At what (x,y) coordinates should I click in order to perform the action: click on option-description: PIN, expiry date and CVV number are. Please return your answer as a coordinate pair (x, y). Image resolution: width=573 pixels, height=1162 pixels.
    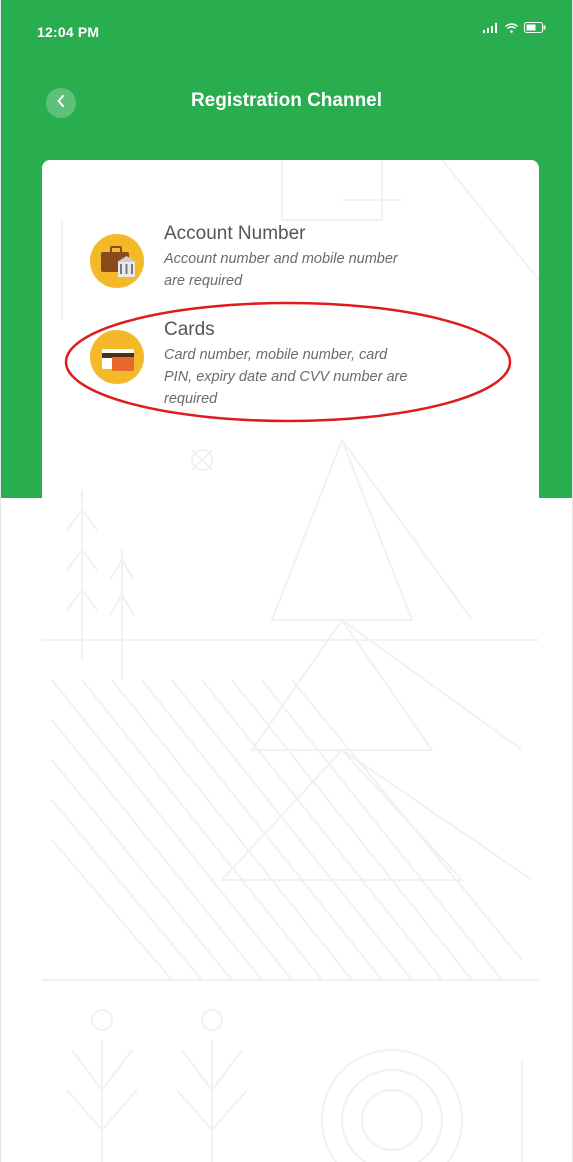
    Looking at the image, I should click on (286, 377).